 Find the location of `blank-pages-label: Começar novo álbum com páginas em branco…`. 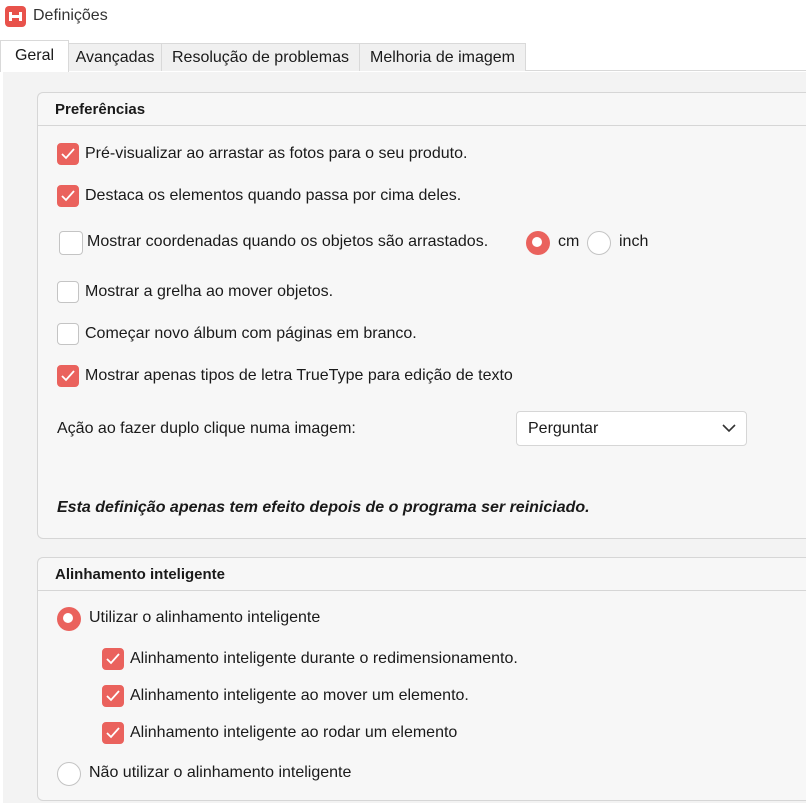

blank-pages-label: Começar novo álbum com páginas em branco… is located at coordinates (251, 333).